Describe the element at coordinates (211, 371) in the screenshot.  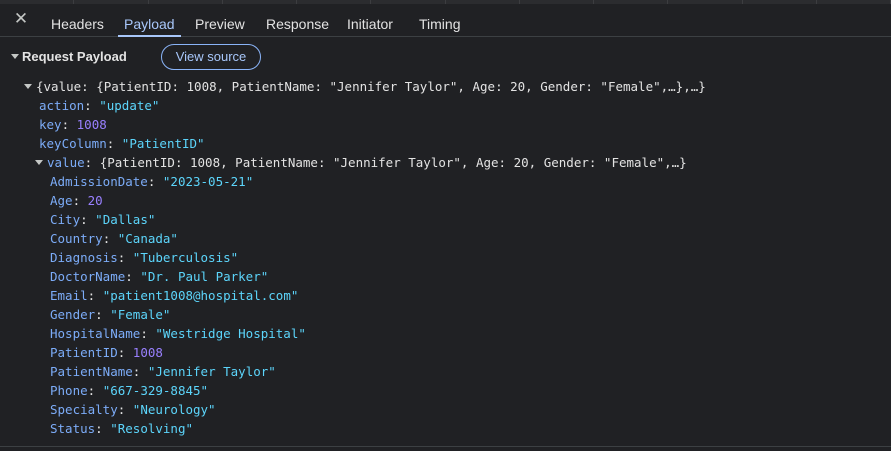
I see `property-value: "Jennifer Taylor"` at that location.